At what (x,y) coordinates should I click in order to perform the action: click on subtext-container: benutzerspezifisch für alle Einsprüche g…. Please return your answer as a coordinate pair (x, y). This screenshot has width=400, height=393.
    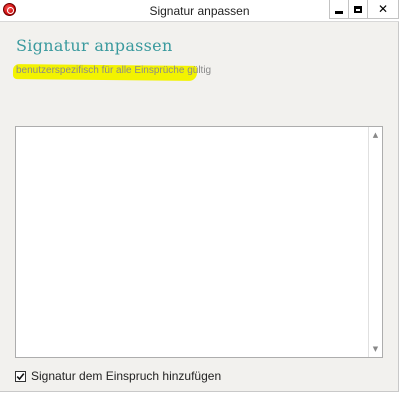
    Looking at the image, I should click on (112, 72).